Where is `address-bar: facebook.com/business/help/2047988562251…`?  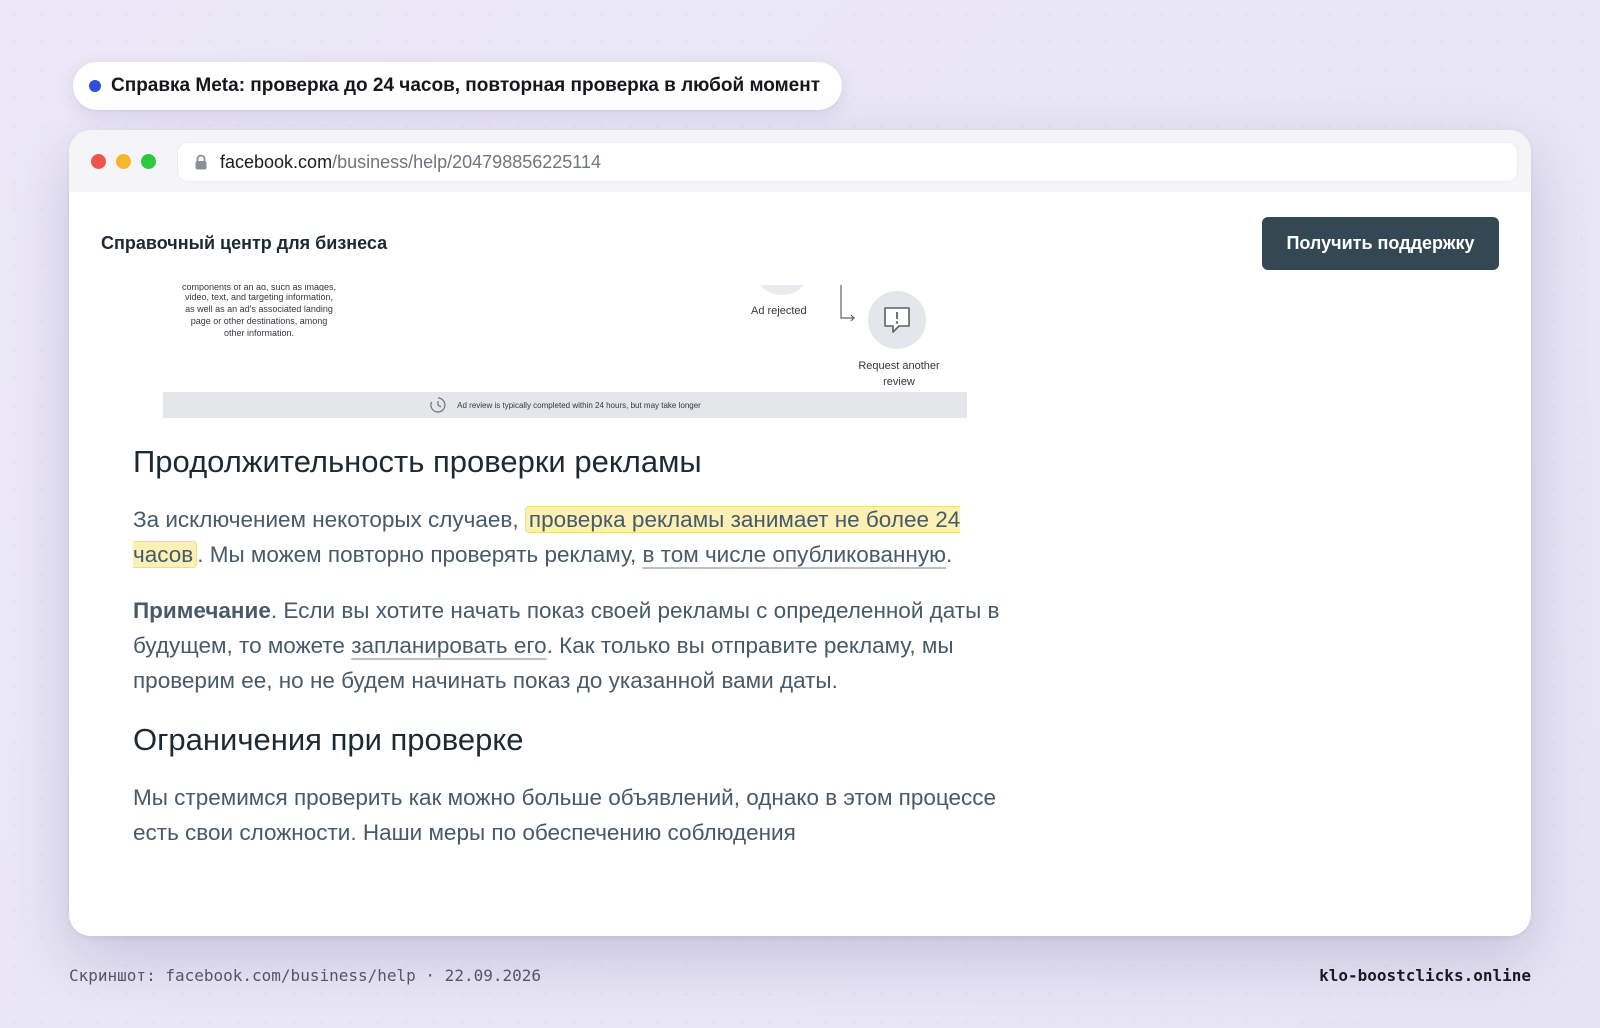 address-bar: facebook.com/business/help/2047988562251… is located at coordinates (847, 162).